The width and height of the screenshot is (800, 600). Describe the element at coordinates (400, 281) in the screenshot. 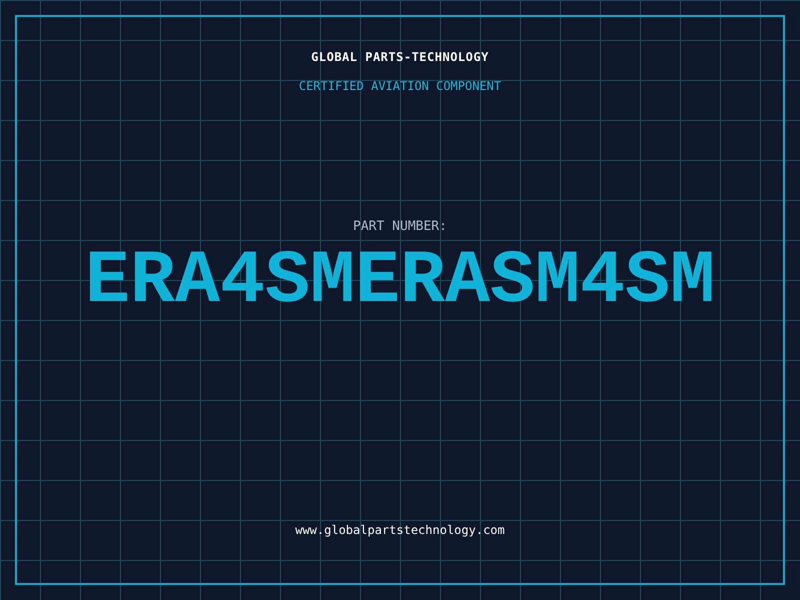

I see `part-number: ERA4SMERASM4SM` at that location.